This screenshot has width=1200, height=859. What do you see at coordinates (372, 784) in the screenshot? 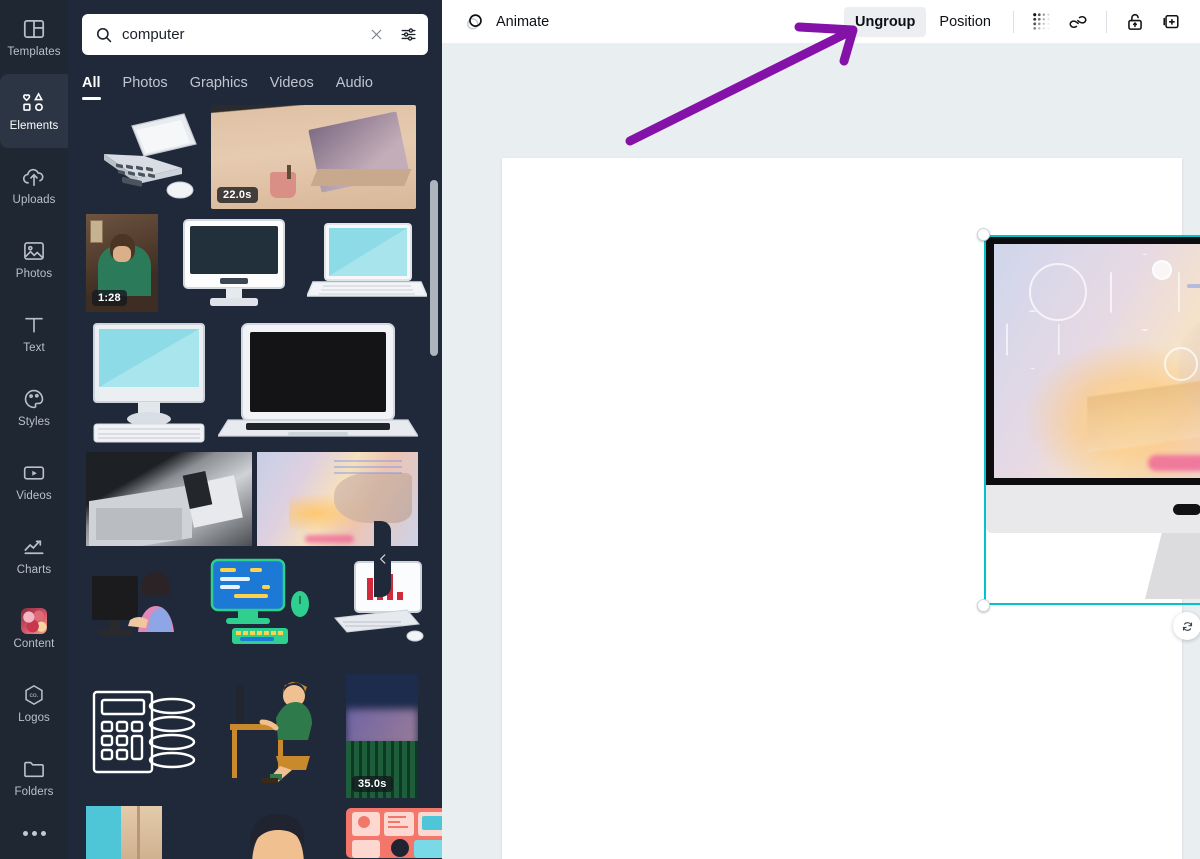
I see `video-duration-badge: 35.0s` at bounding box center [372, 784].